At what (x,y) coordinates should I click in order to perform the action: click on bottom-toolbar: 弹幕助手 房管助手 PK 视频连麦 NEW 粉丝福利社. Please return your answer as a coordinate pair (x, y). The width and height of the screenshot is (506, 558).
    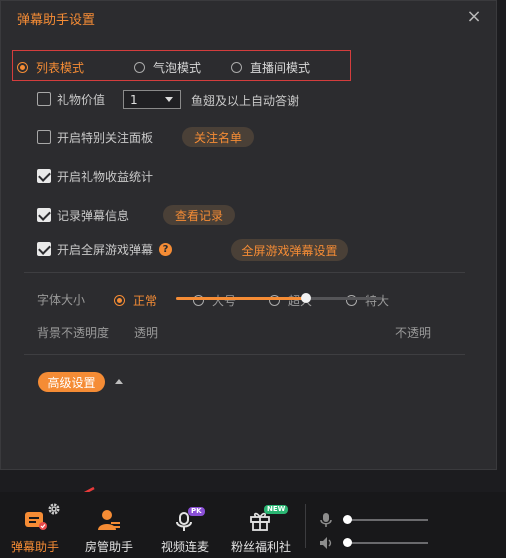
    Looking at the image, I should click on (253, 525).